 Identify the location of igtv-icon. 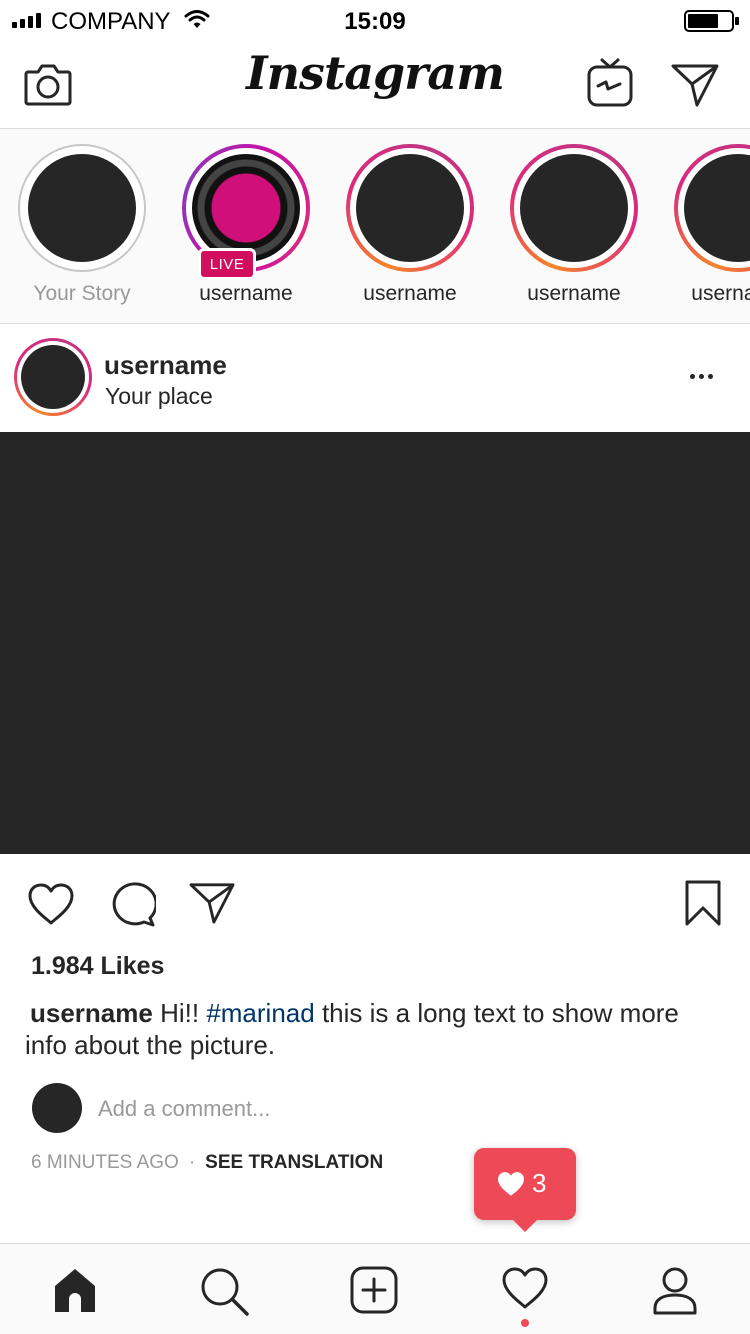
(610, 82).